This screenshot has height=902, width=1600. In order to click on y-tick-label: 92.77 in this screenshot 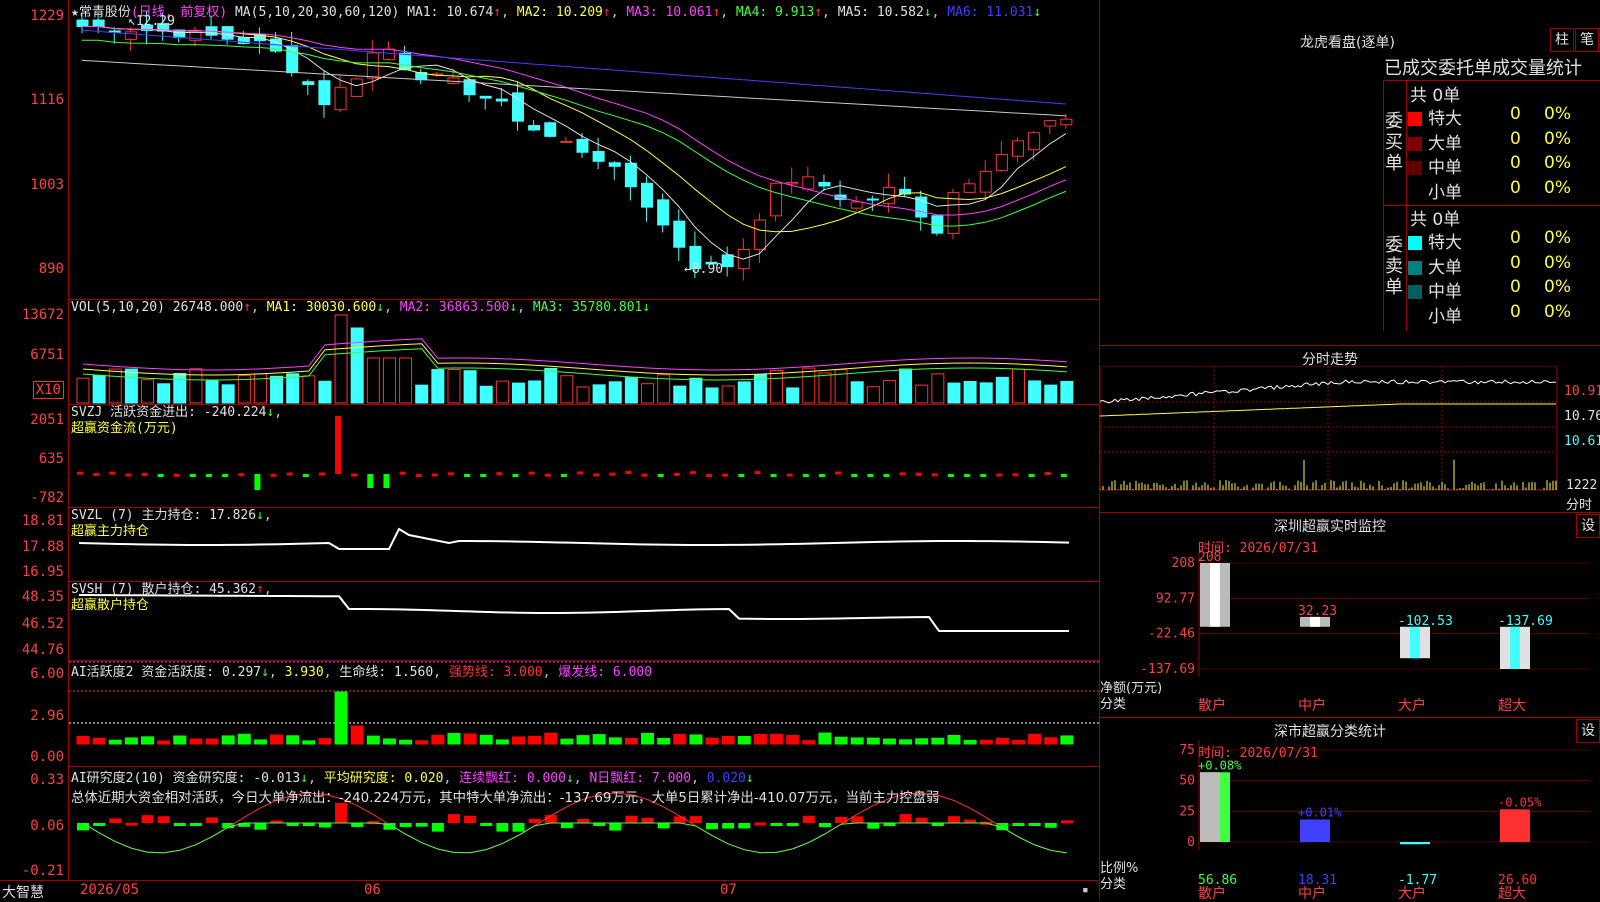, I will do `click(1175, 598)`.